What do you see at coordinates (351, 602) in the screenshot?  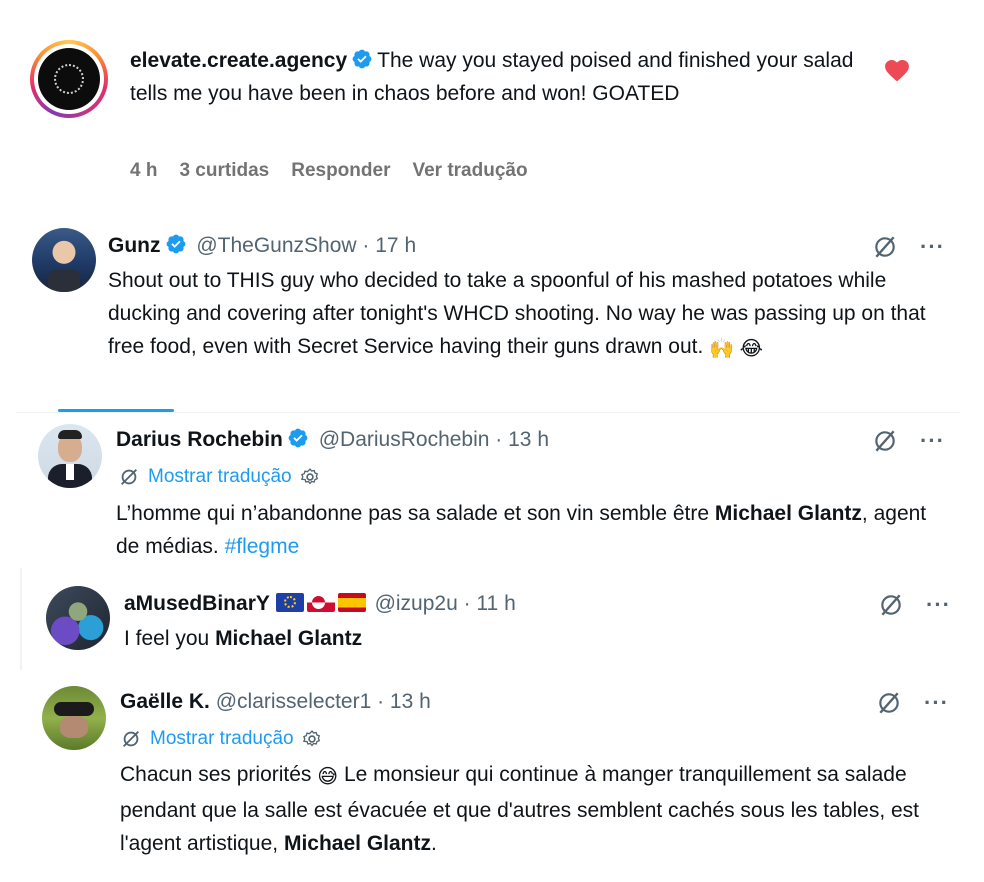 I see `spain-flag-icon` at bounding box center [351, 602].